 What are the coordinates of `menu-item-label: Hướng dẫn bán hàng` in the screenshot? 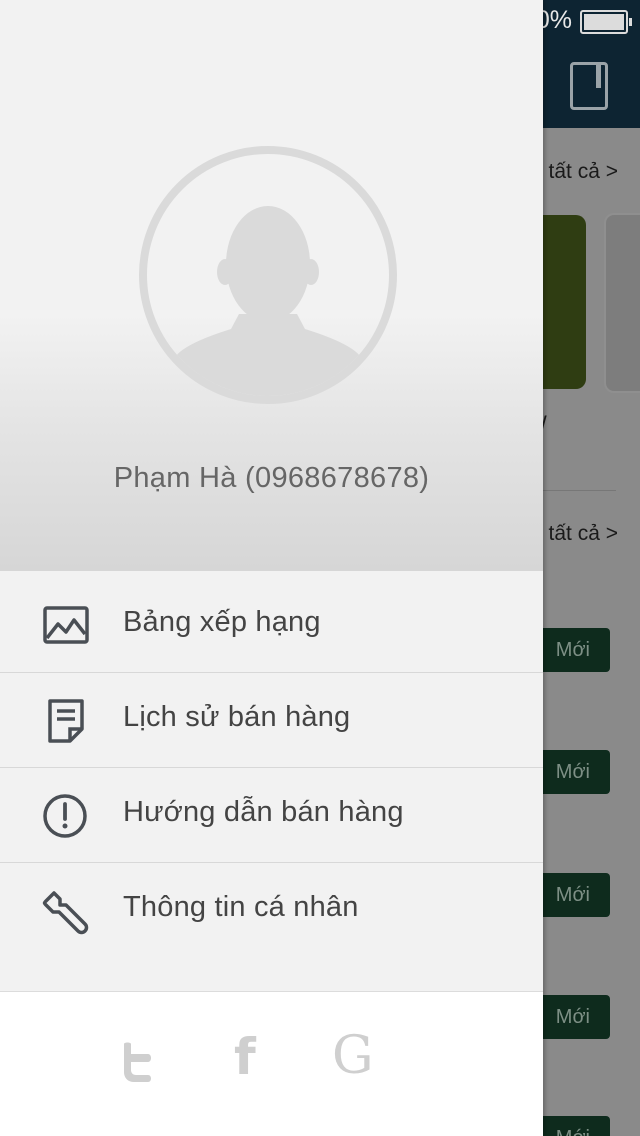 It's located at (263, 812).